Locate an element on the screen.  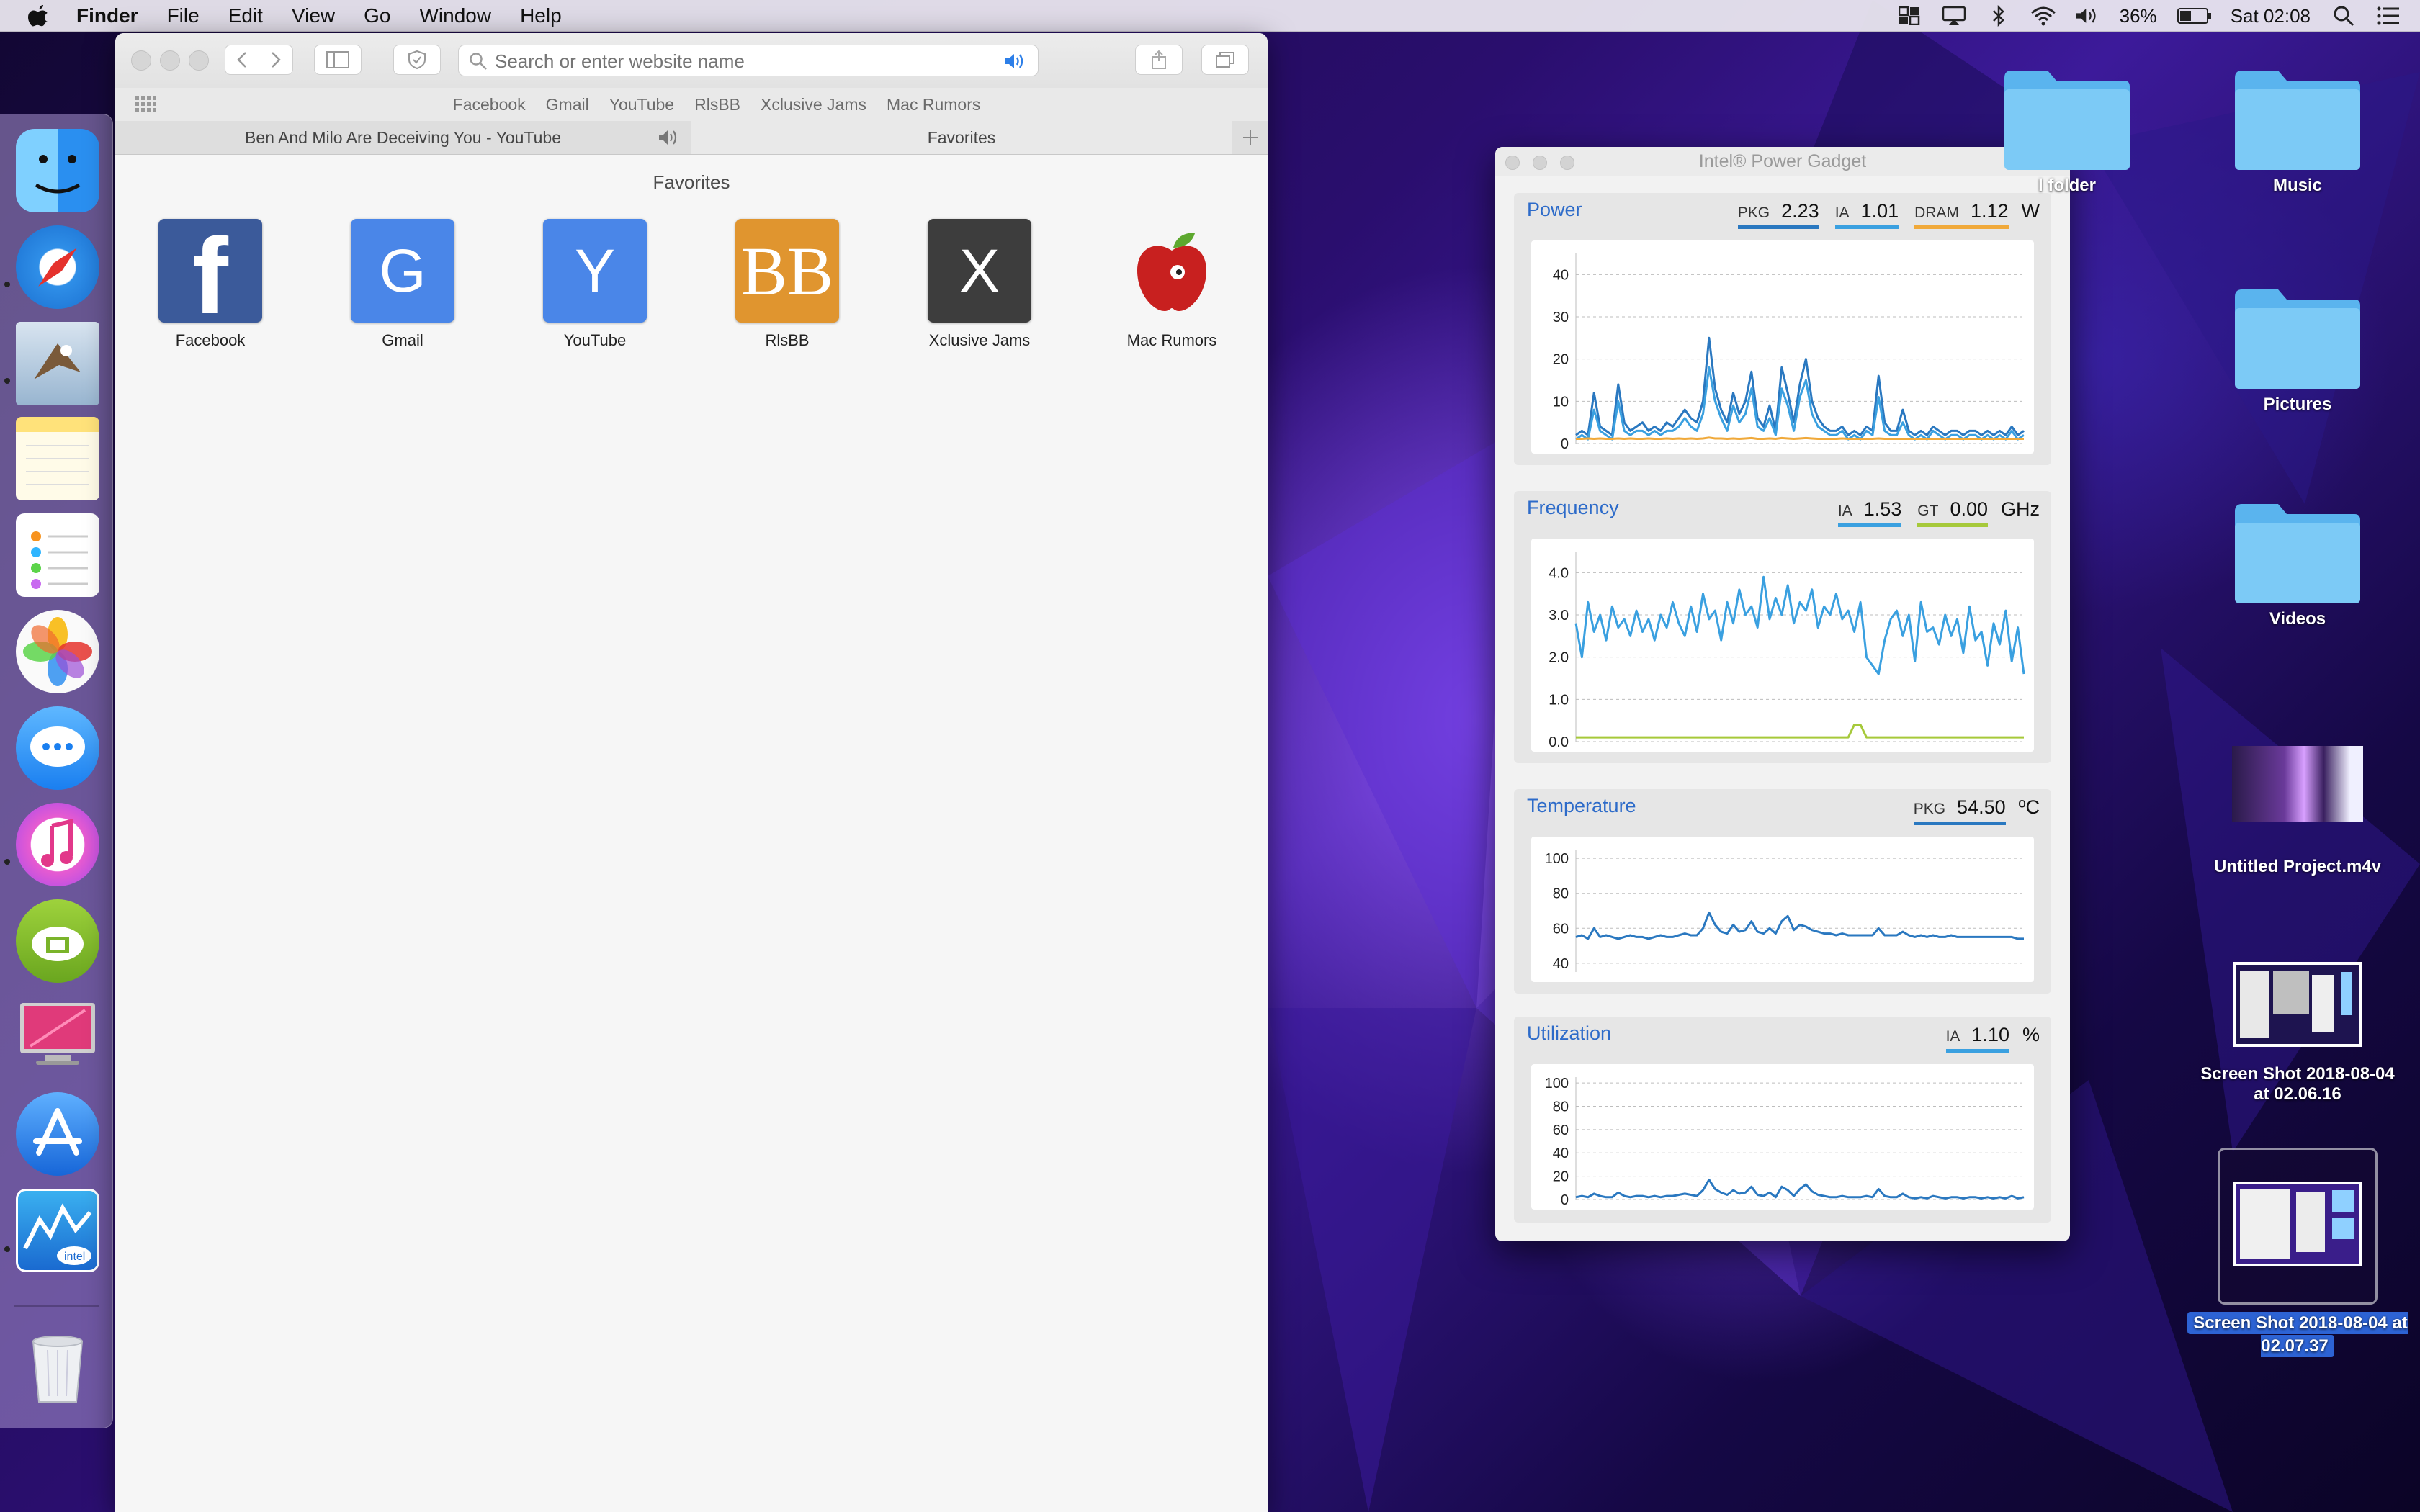
favorite-tile-rlsbb: BB RlsBB is located at coordinates (787, 284).